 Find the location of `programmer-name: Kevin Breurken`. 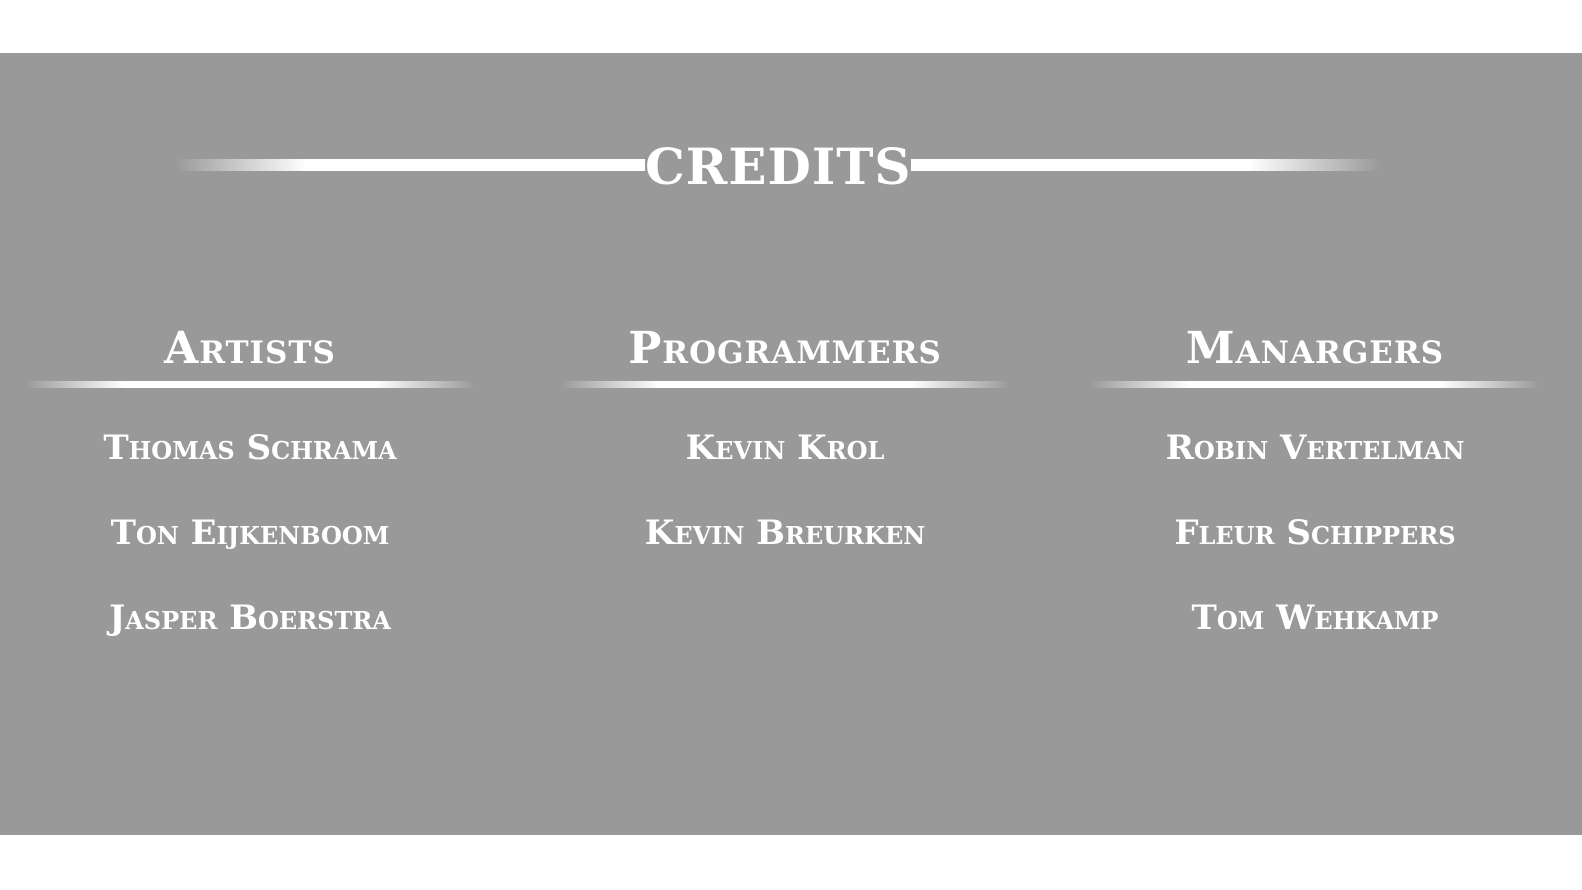

programmer-name: Kevin Breurken is located at coordinates (785, 533).